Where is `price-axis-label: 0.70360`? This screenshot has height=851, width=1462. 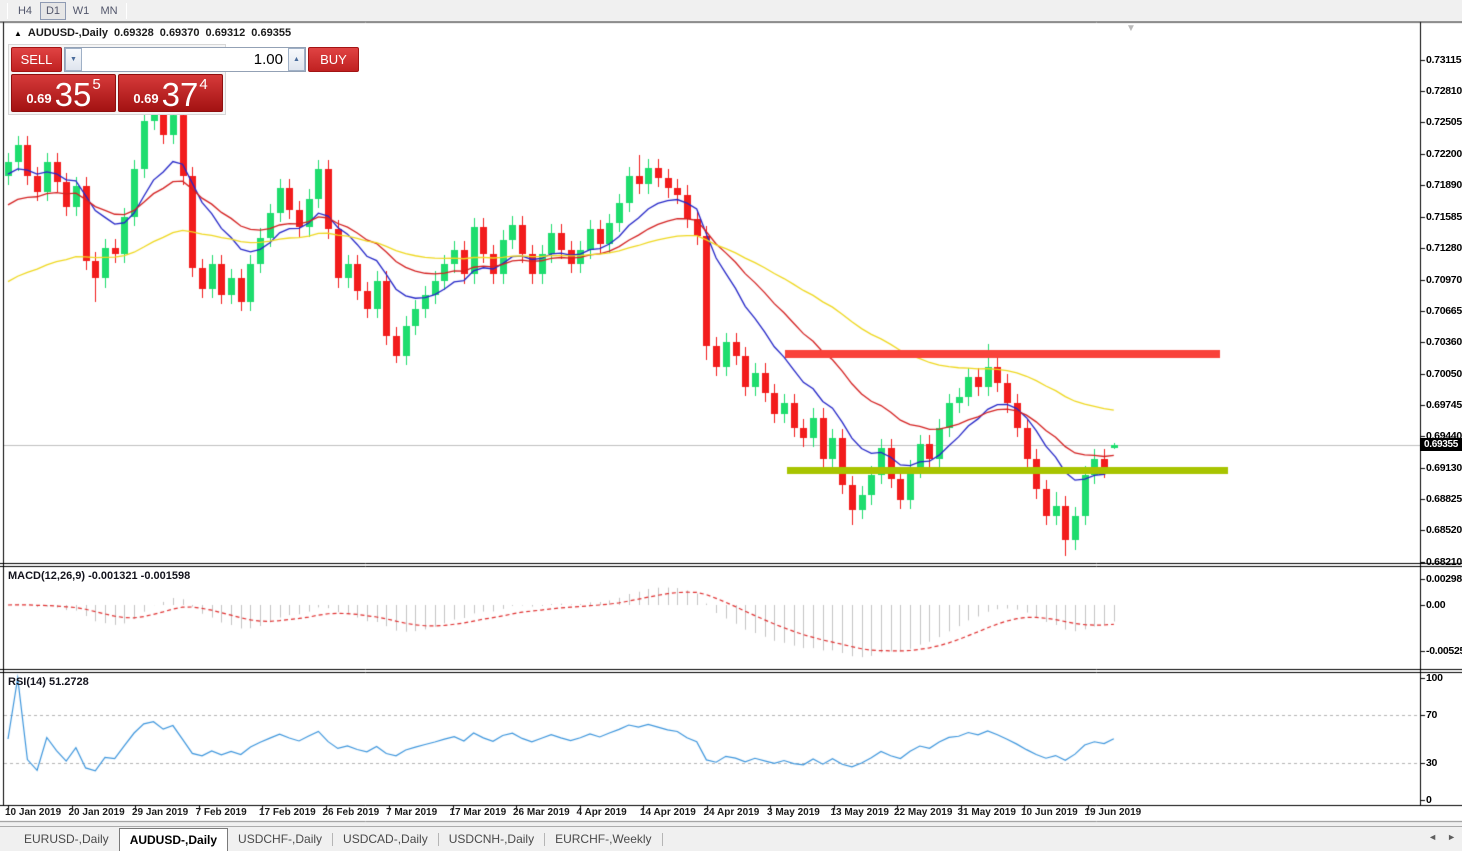 price-axis-label: 0.70360 is located at coordinates (1444, 341).